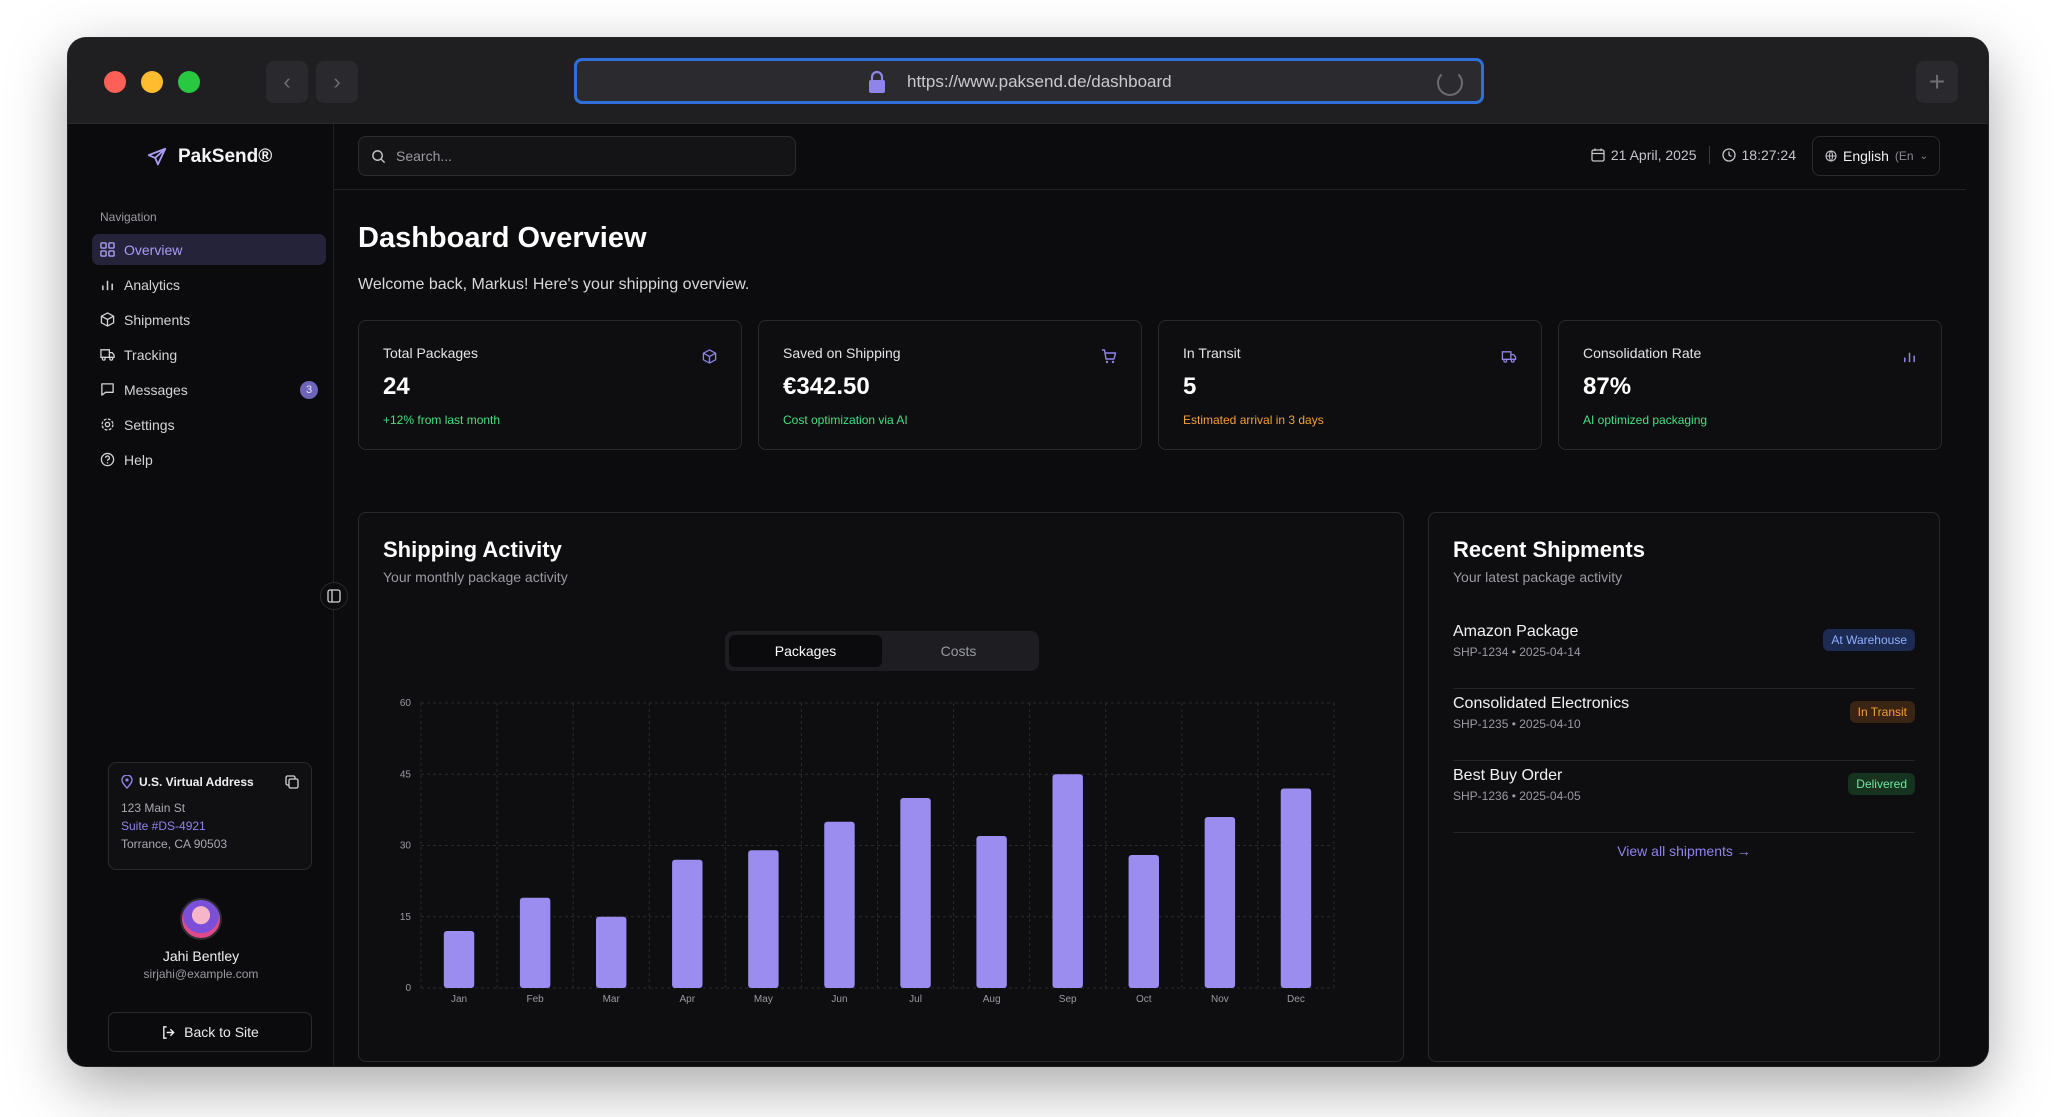 This screenshot has height=1117, width=2060. What do you see at coordinates (1709, 155) in the screenshot?
I see `divider` at bounding box center [1709, 155].